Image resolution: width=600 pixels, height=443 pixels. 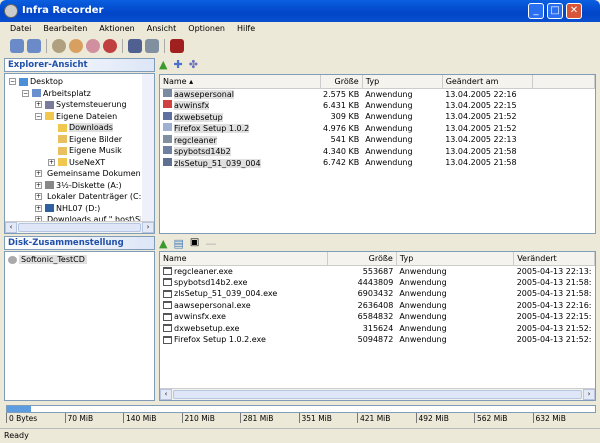 What do you see at coordinates (79, 259) in the screenshot?
I see `disk-root-item: Softonic_TestCD` at bounding box center [79, 259].